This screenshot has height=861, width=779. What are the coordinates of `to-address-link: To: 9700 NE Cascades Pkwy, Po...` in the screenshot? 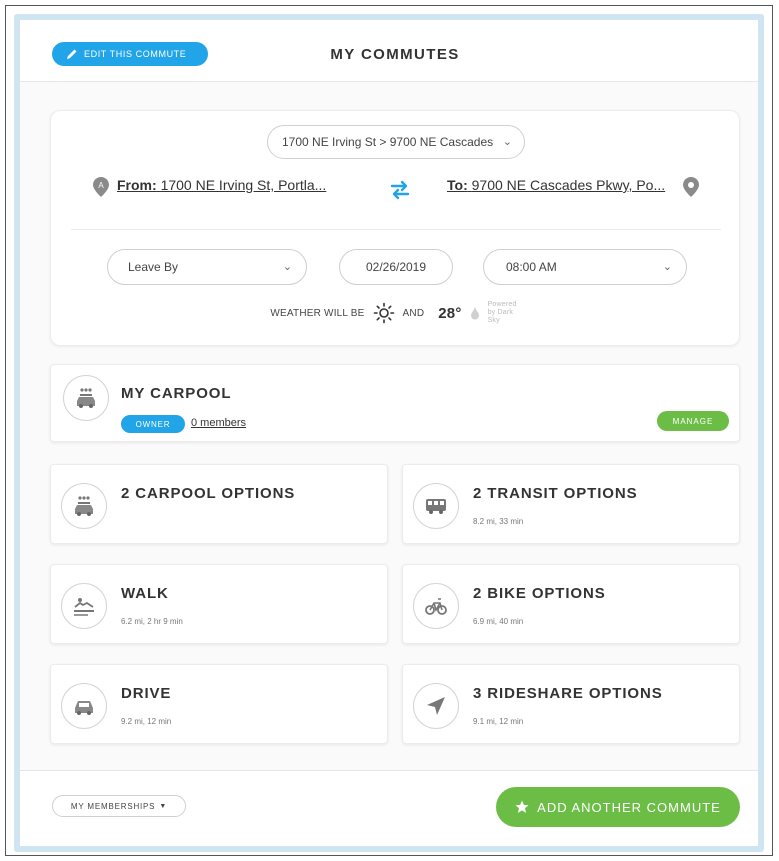 It's located at (556, 185).